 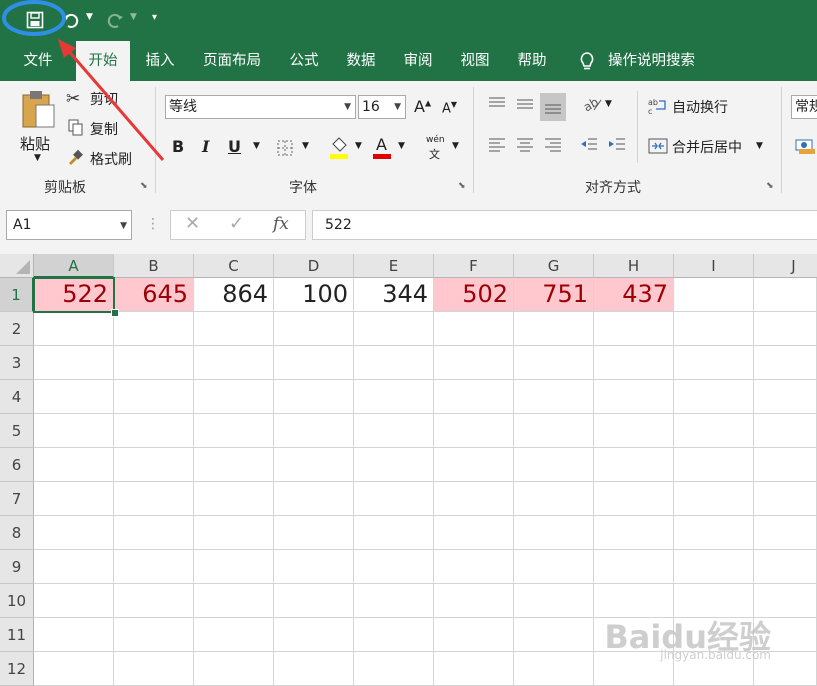 What do you see at coordinates (192, 223) in the screenshot?
I see `cancel-icon: ✕` at bounding box center [192, 223].